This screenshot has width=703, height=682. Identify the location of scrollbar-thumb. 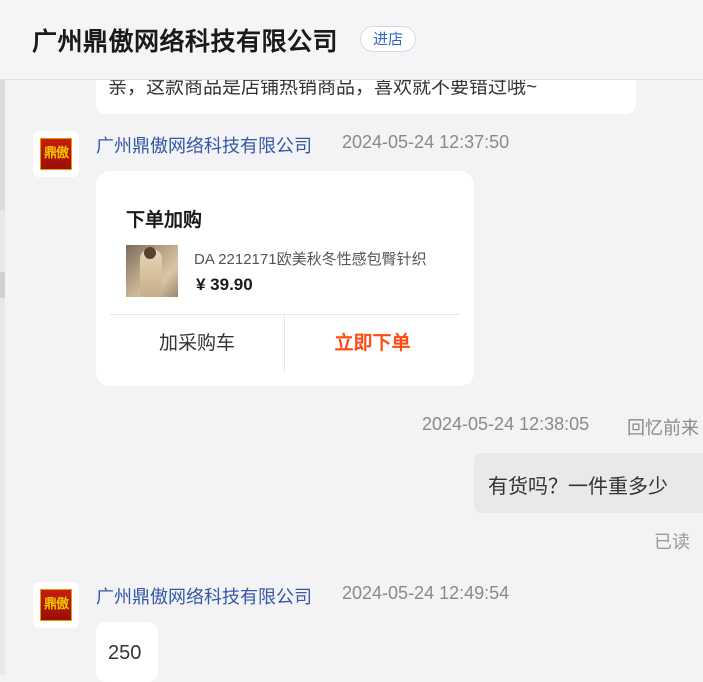
(2, 145).